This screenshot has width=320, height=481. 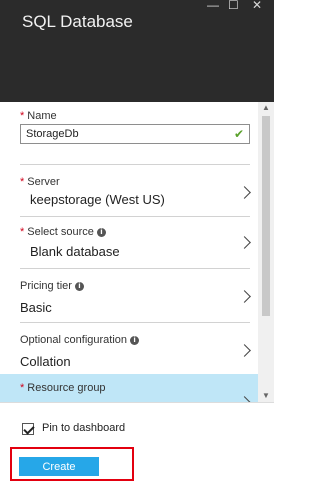 I want to click on blade-title: SQL Database, so click(x=77, y=21).